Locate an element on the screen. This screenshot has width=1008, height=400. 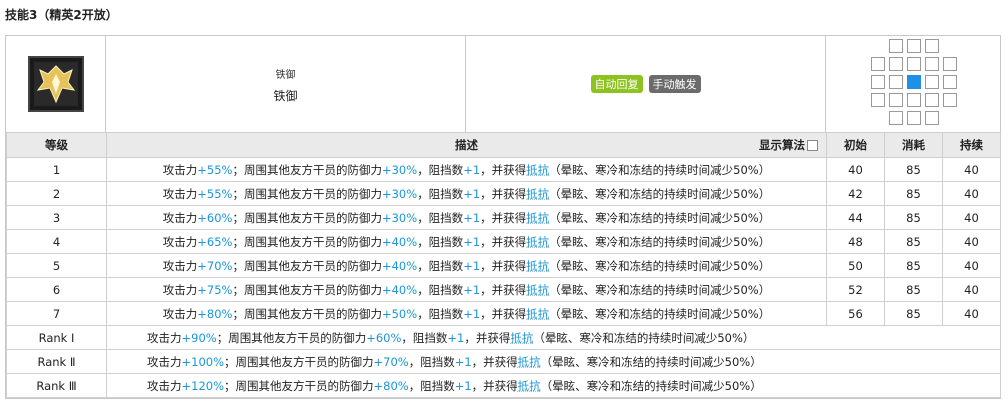
desc-def-value: +60% is located at coordinates (384, 337).